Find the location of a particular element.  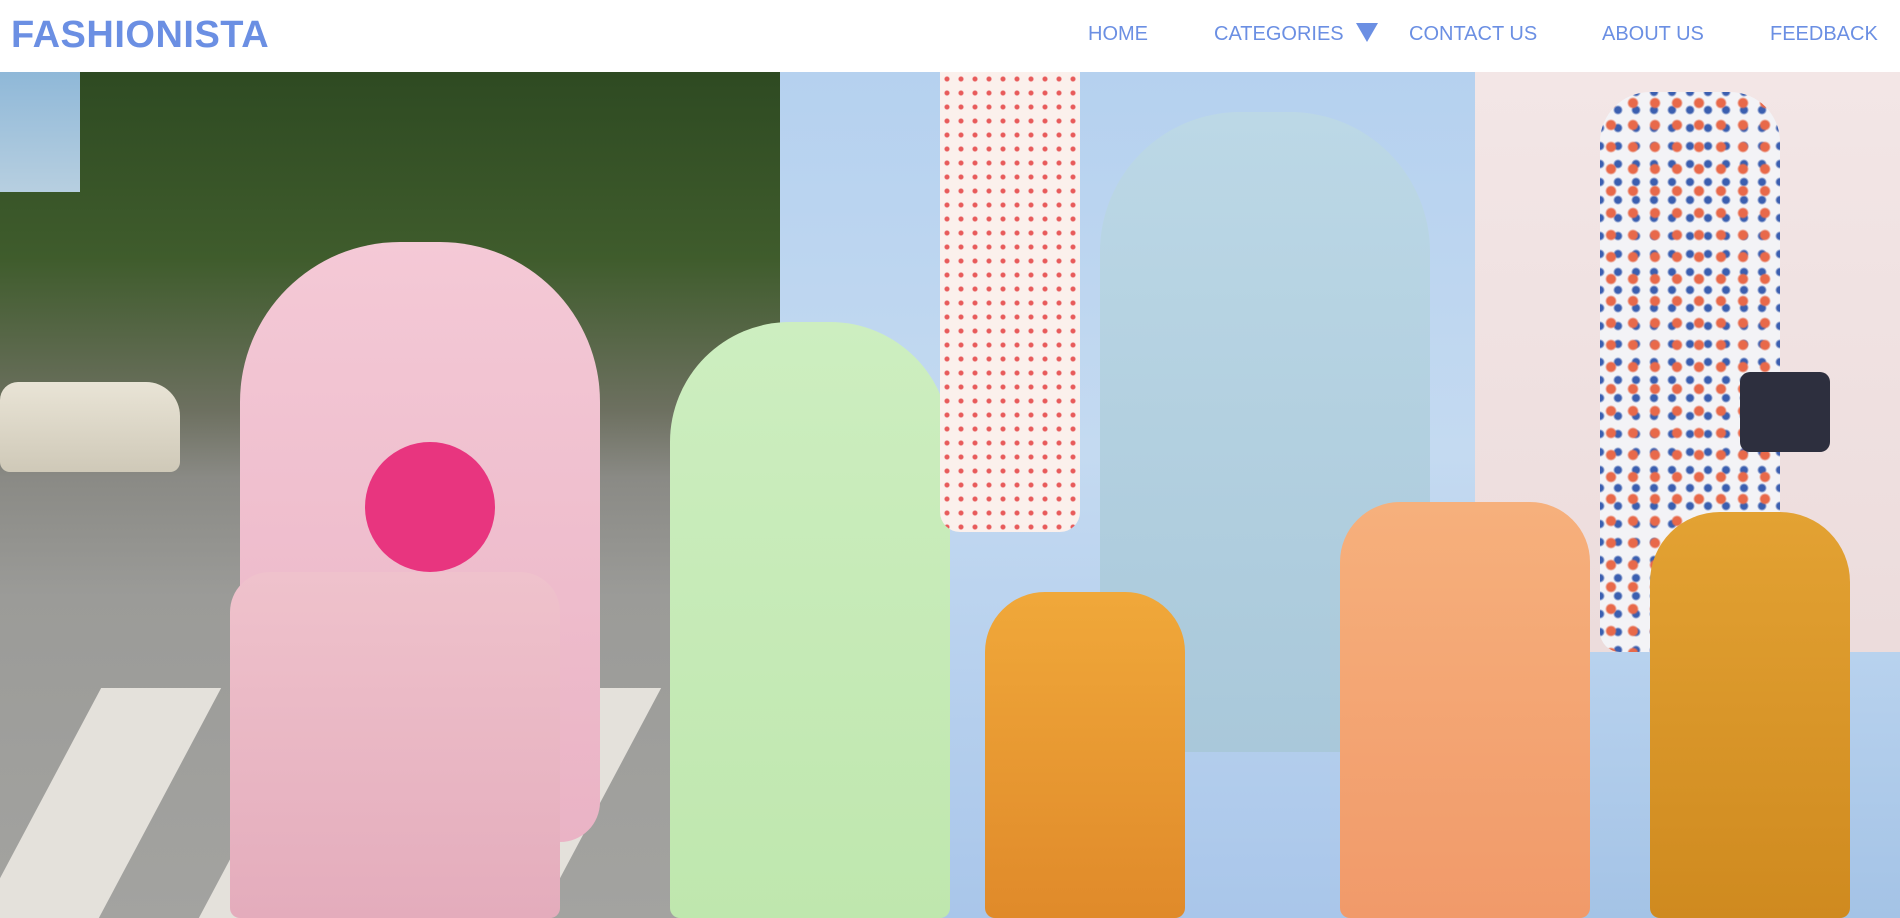

nav-link-contact-us: CONTACT US is located at coordinates (1473, 34).